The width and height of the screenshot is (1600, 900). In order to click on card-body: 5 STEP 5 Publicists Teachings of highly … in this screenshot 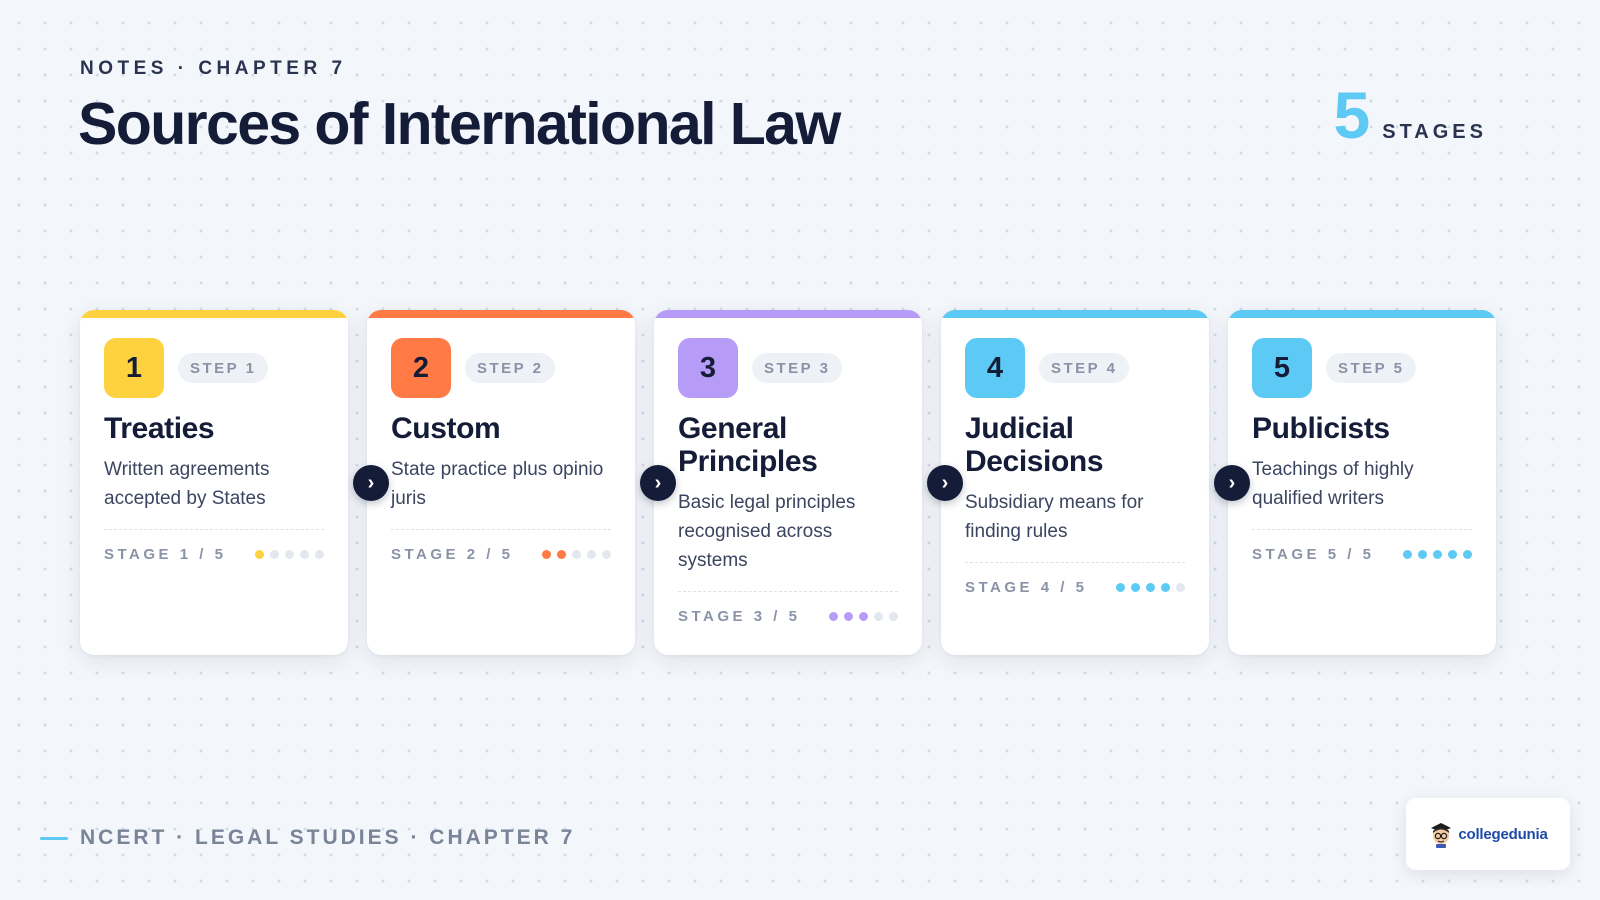, I will do `click(1362, 450)`.